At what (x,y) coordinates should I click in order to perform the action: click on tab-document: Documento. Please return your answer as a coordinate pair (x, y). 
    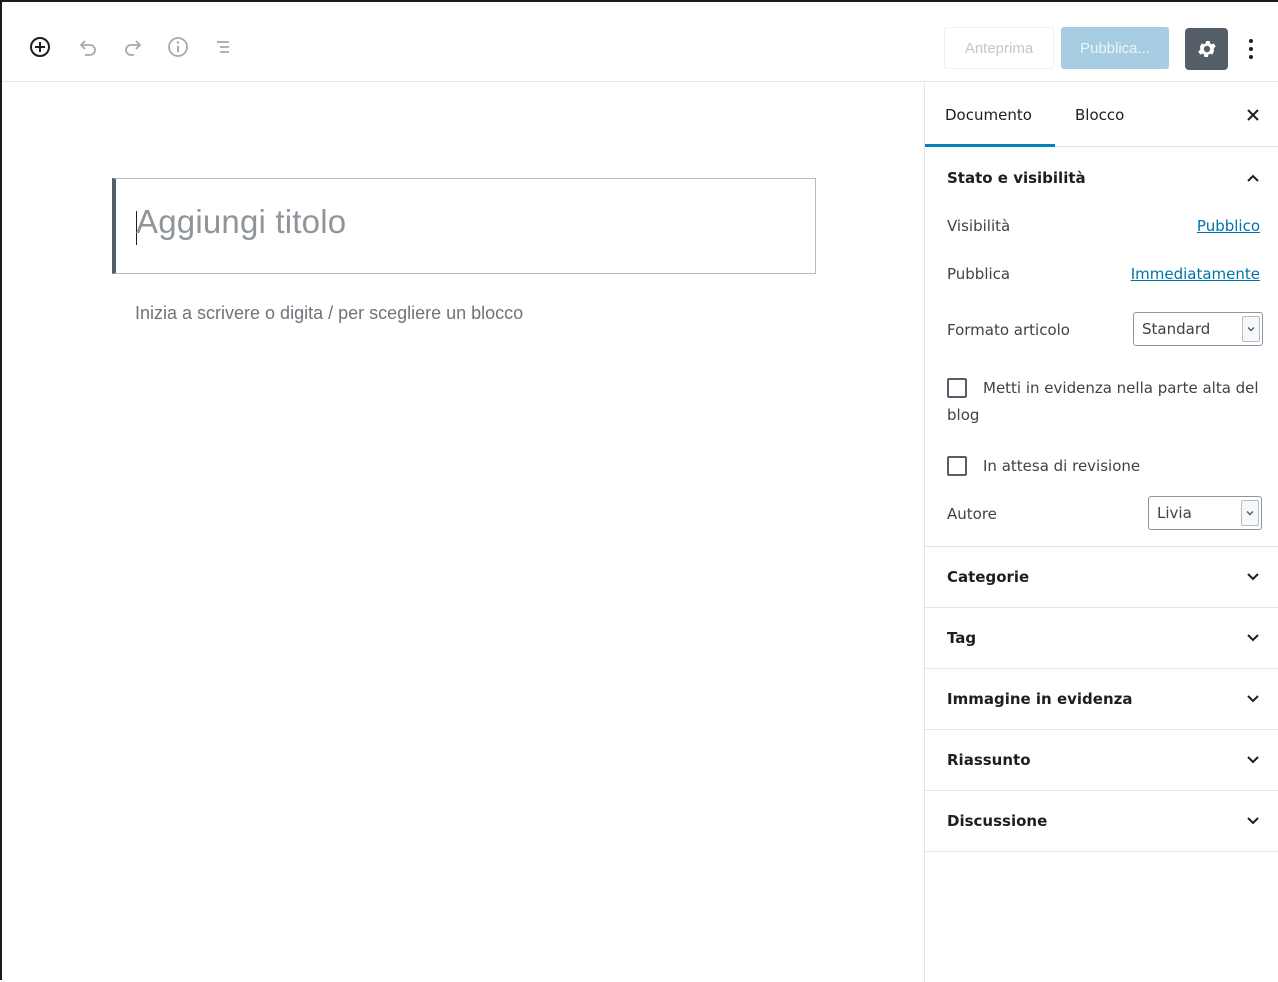
    Looking at the image, I should click on (990, 115).